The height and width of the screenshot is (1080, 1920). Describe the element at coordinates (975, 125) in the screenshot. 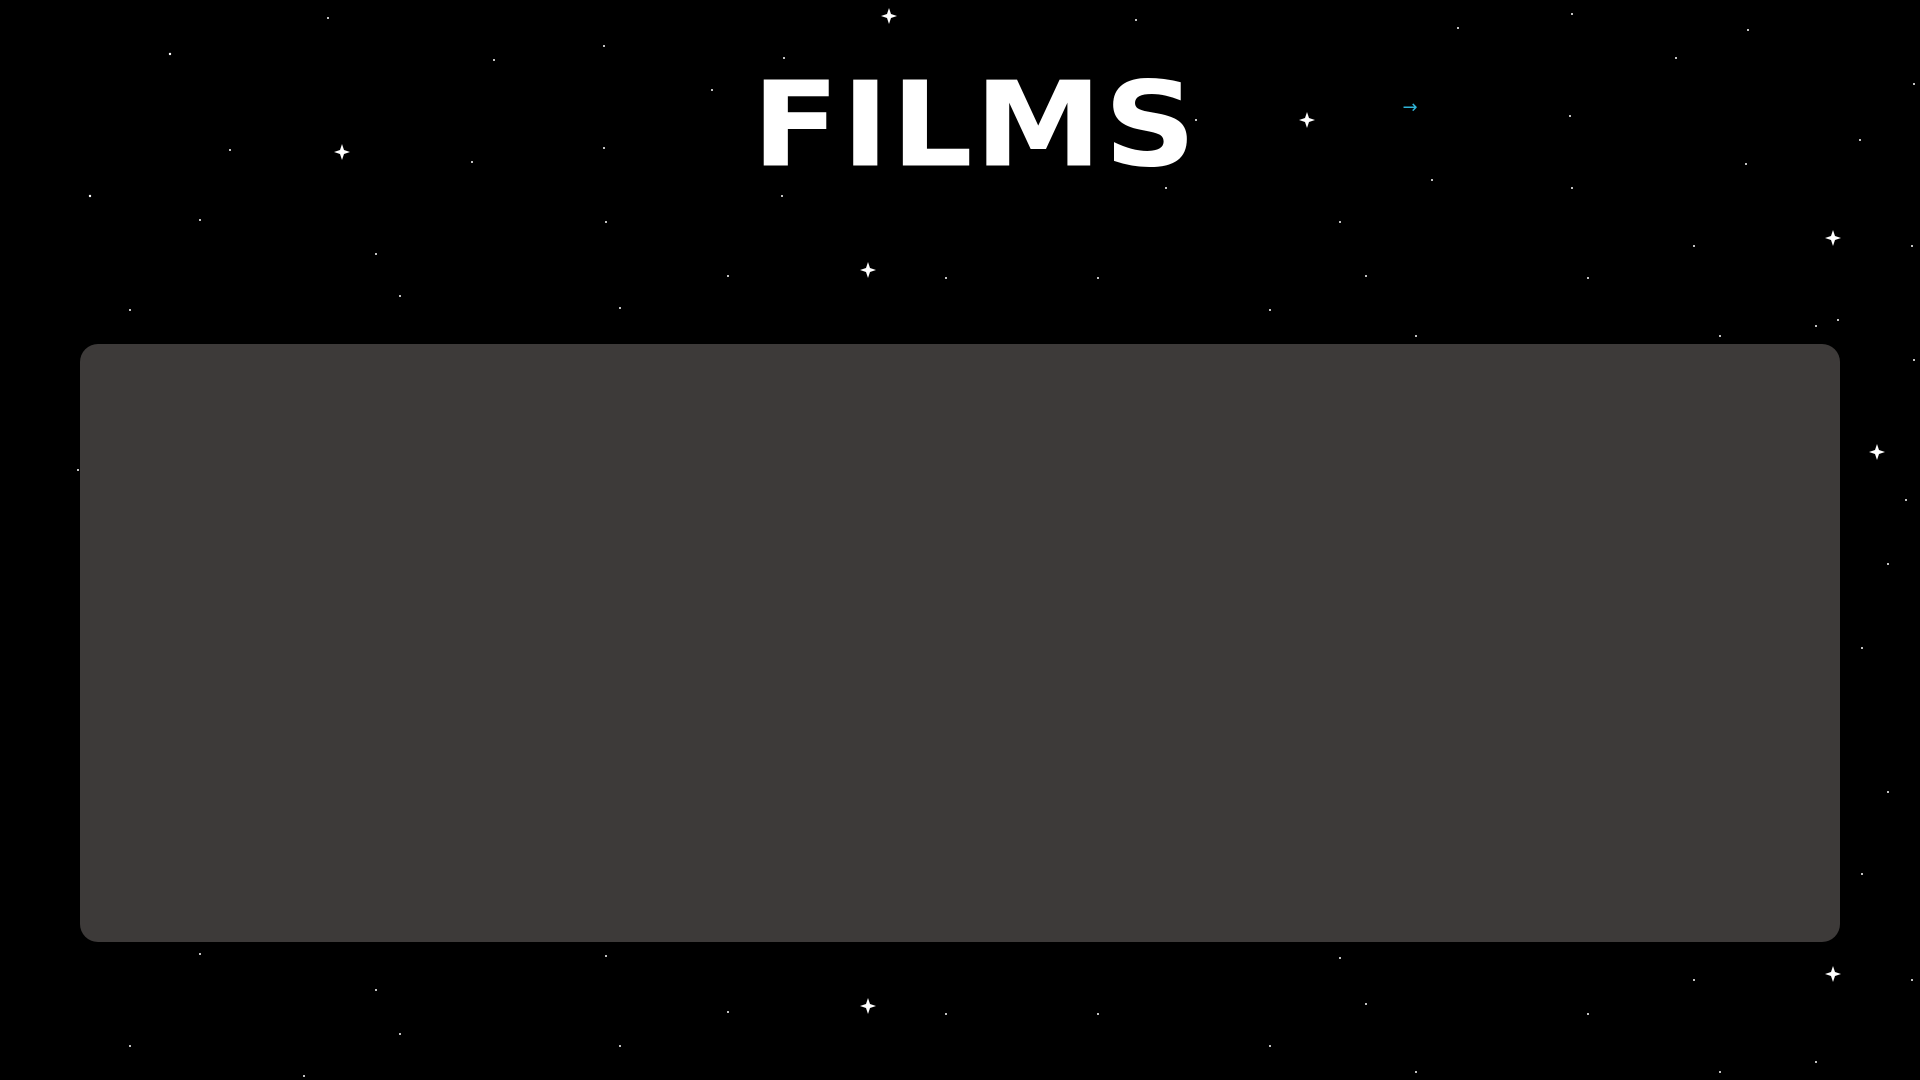

I see `page-title: FILMS` at that location.